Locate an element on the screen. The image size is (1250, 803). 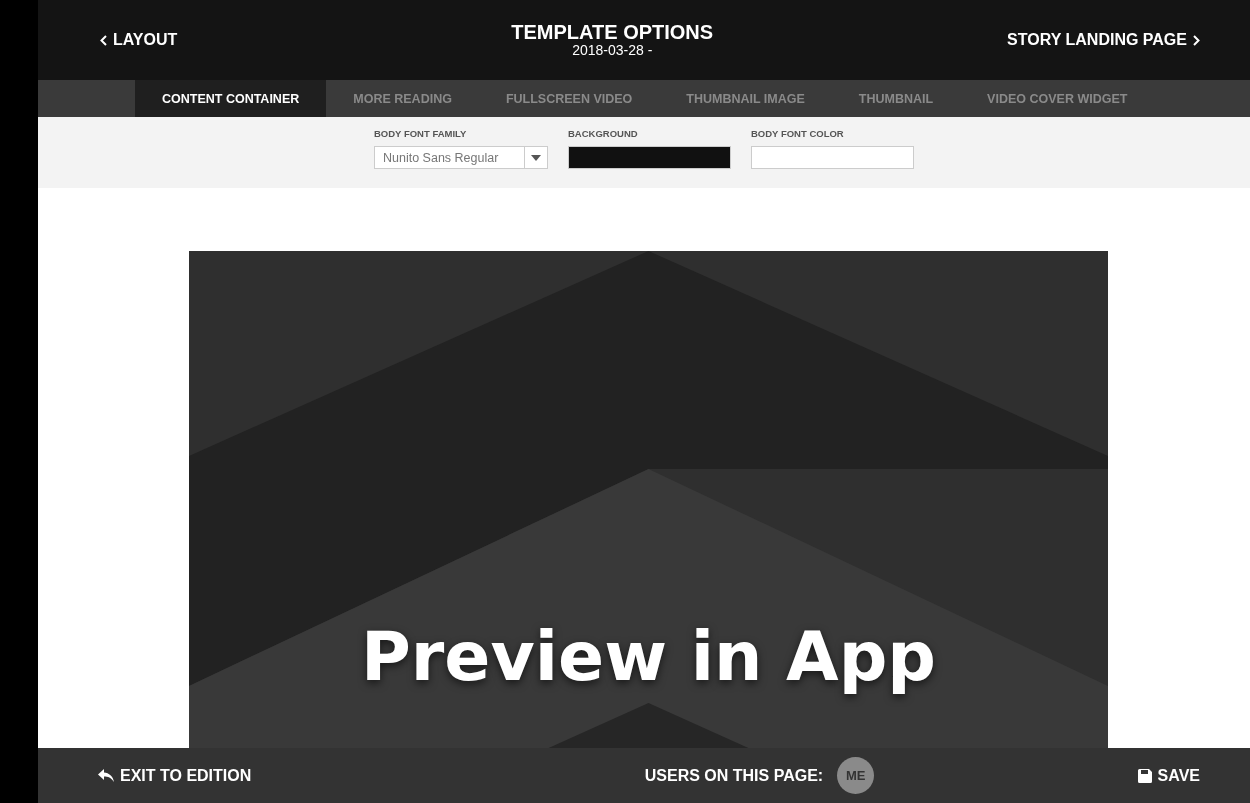
users-label: USERS ON THIS PAGE: is located at coordinates (734, 775).